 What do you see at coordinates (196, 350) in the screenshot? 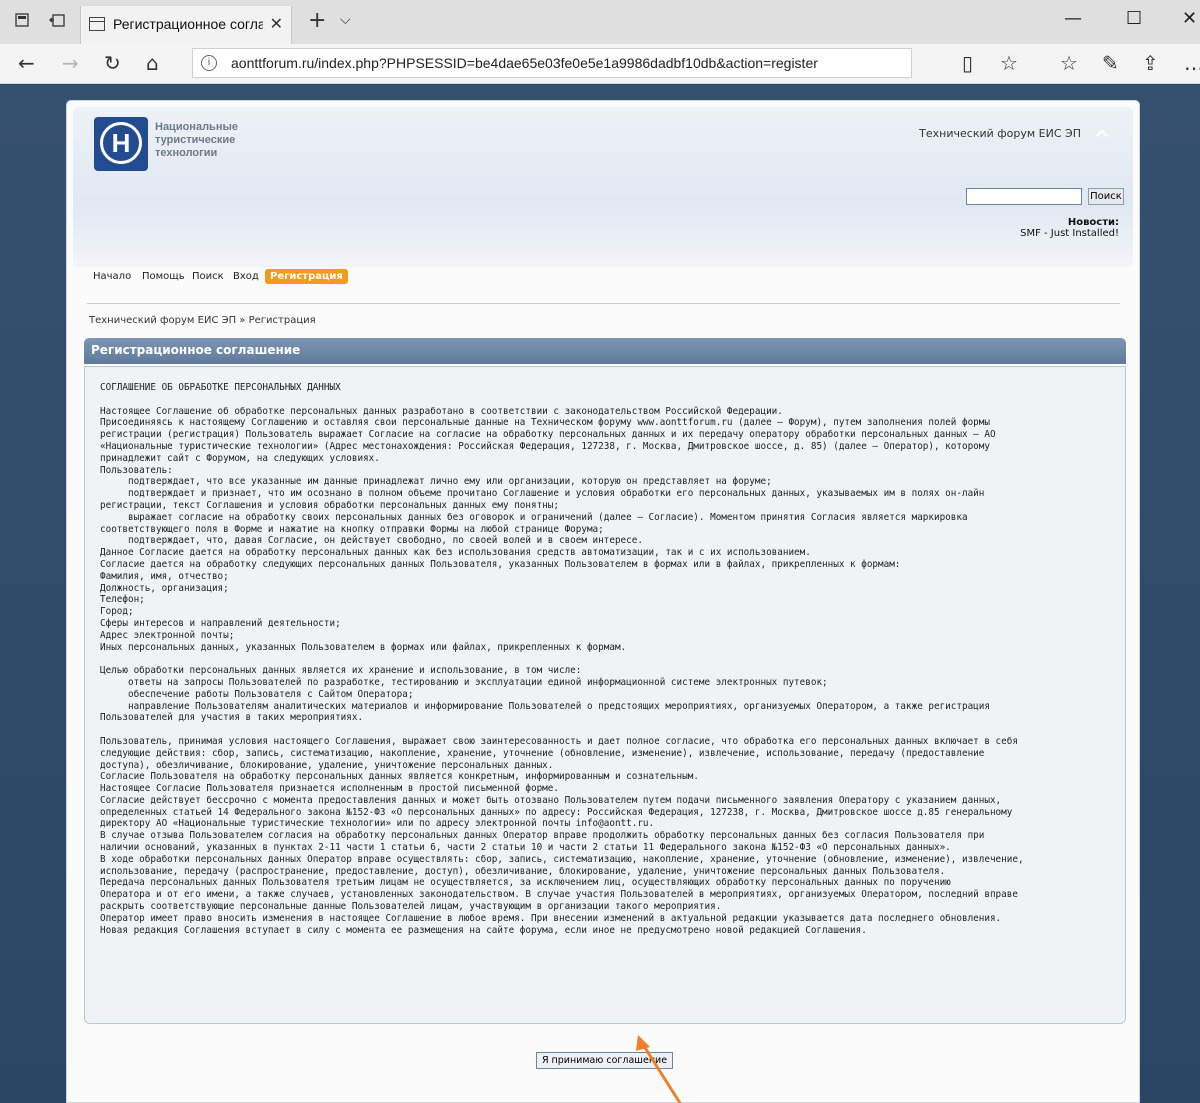
I see `section-title: Регистрационное соглашение` at bounding box center [196, 350].